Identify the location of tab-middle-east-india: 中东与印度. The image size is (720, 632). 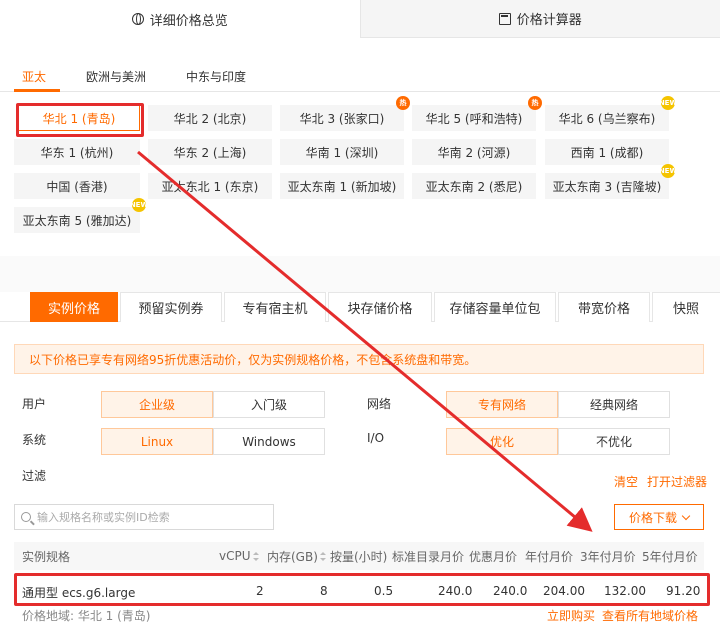
(216, 76).